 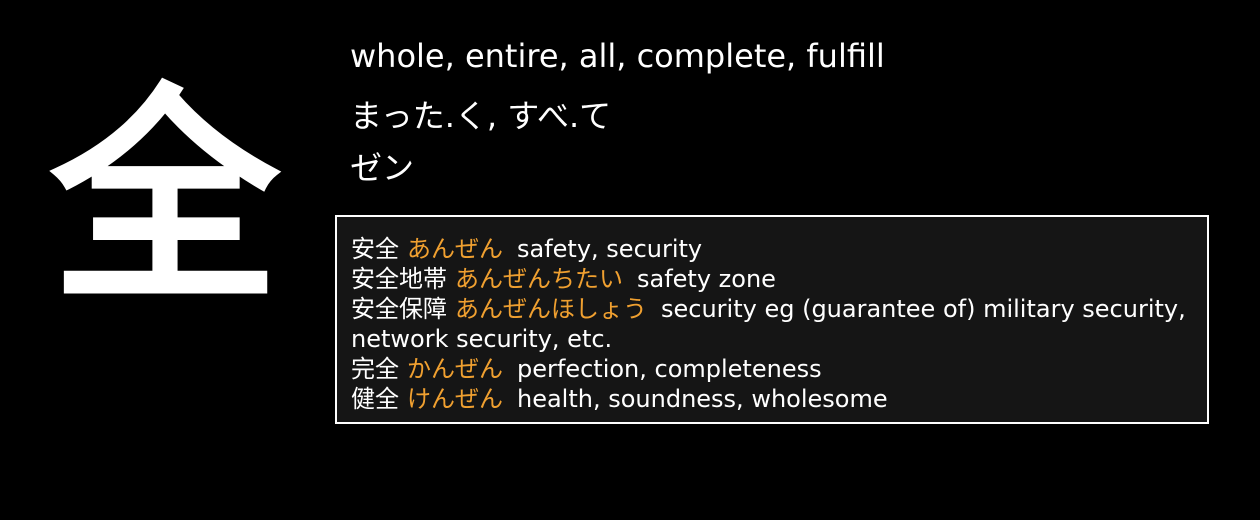 I want to click on vocab-reading: かんぜん, so click(x=455, y=369).